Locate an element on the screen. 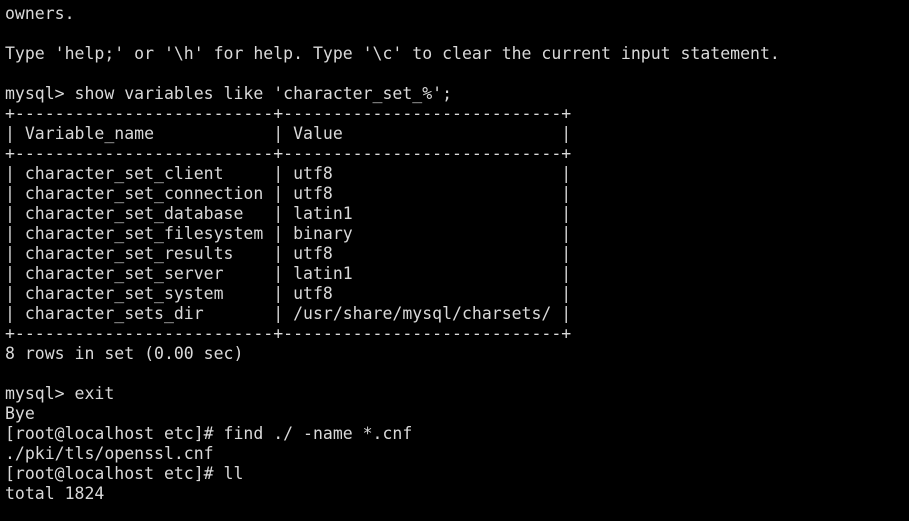 The width and height of the screenshot is (909, 521). table-row: | character_set_database | latin1 | is located at coordinates (288, 213).